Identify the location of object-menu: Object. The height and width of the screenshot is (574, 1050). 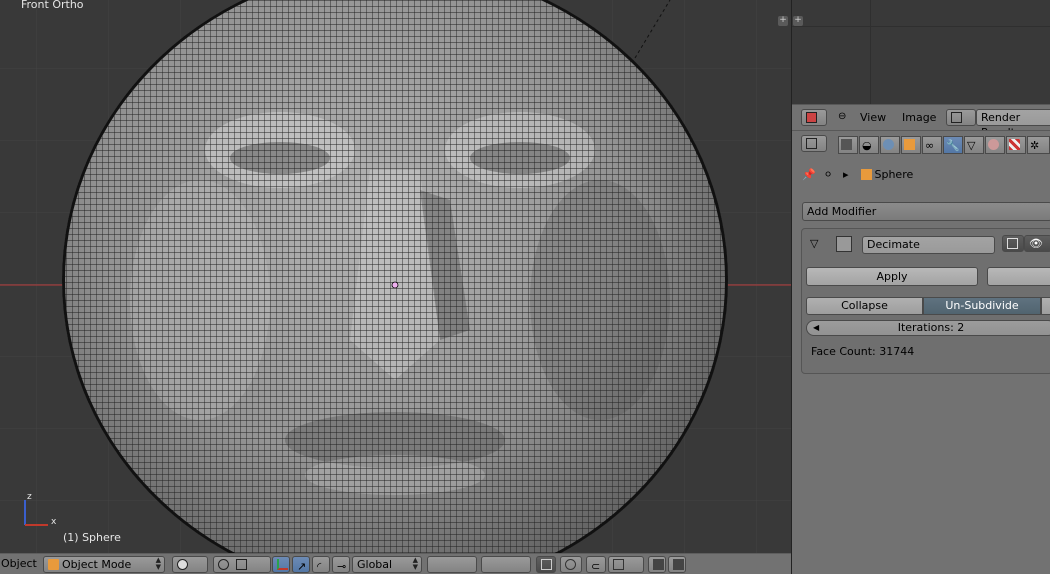
(19, 563).